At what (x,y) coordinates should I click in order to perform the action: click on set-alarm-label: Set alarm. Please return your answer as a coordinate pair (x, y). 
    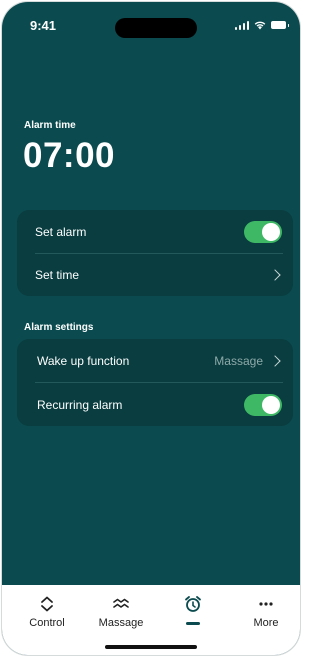
    Looking at the image, I should click on (61, 231).